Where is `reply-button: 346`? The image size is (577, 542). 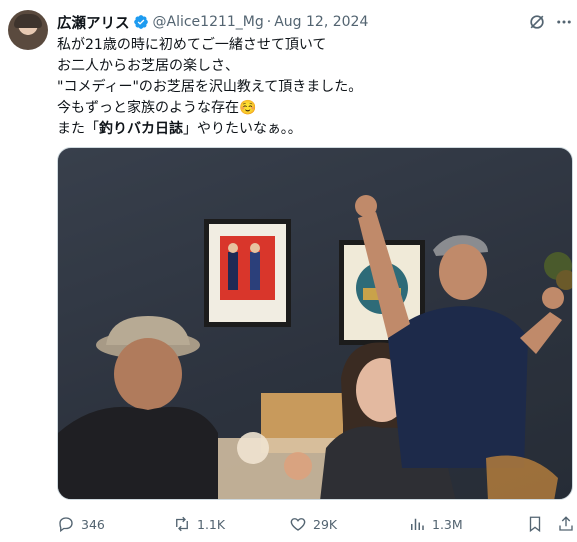 reply-button: 346 is located at coordinates (81, 524).